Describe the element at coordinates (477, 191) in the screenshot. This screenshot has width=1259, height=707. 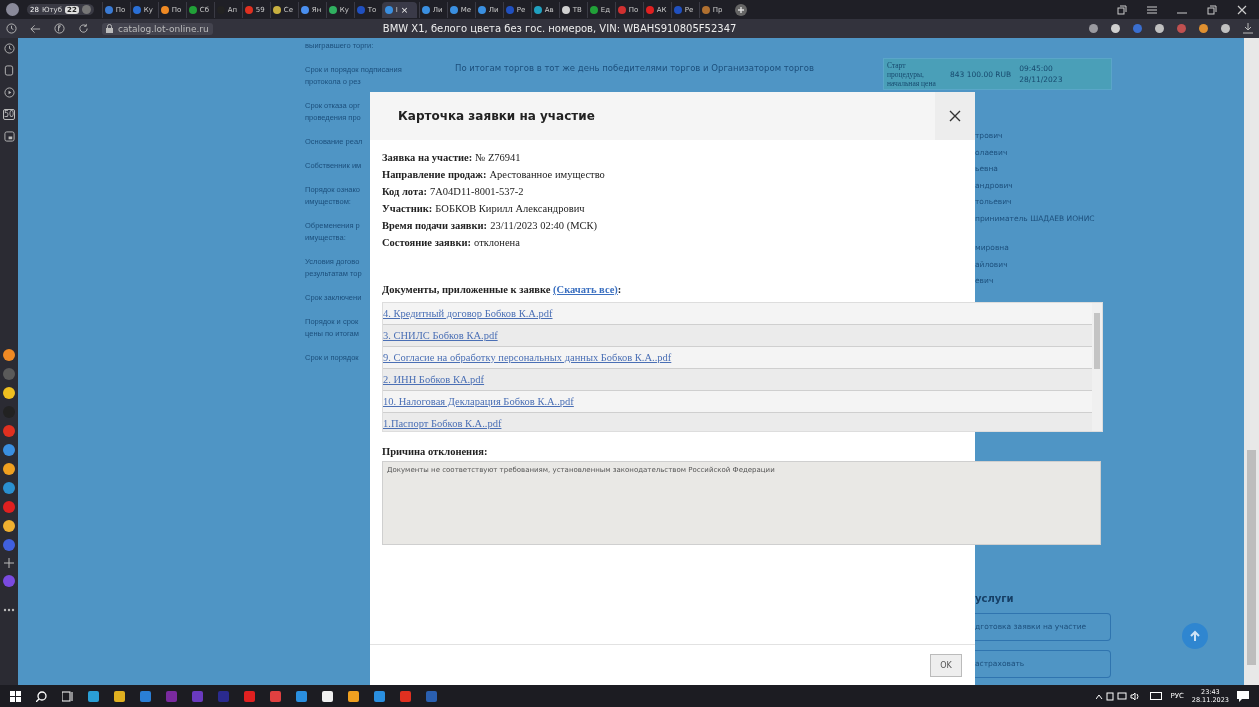
I see `field-value: 7A04D11-8001-537-2` at that location.